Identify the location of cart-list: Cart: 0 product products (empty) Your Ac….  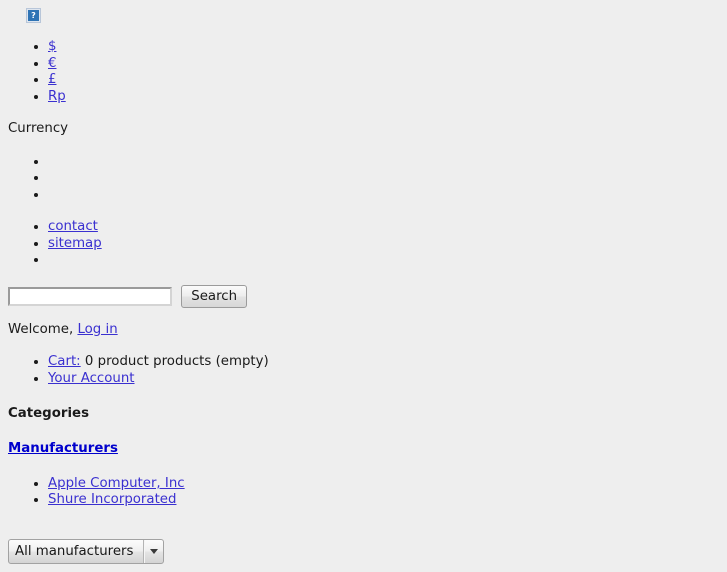
(363, 370).